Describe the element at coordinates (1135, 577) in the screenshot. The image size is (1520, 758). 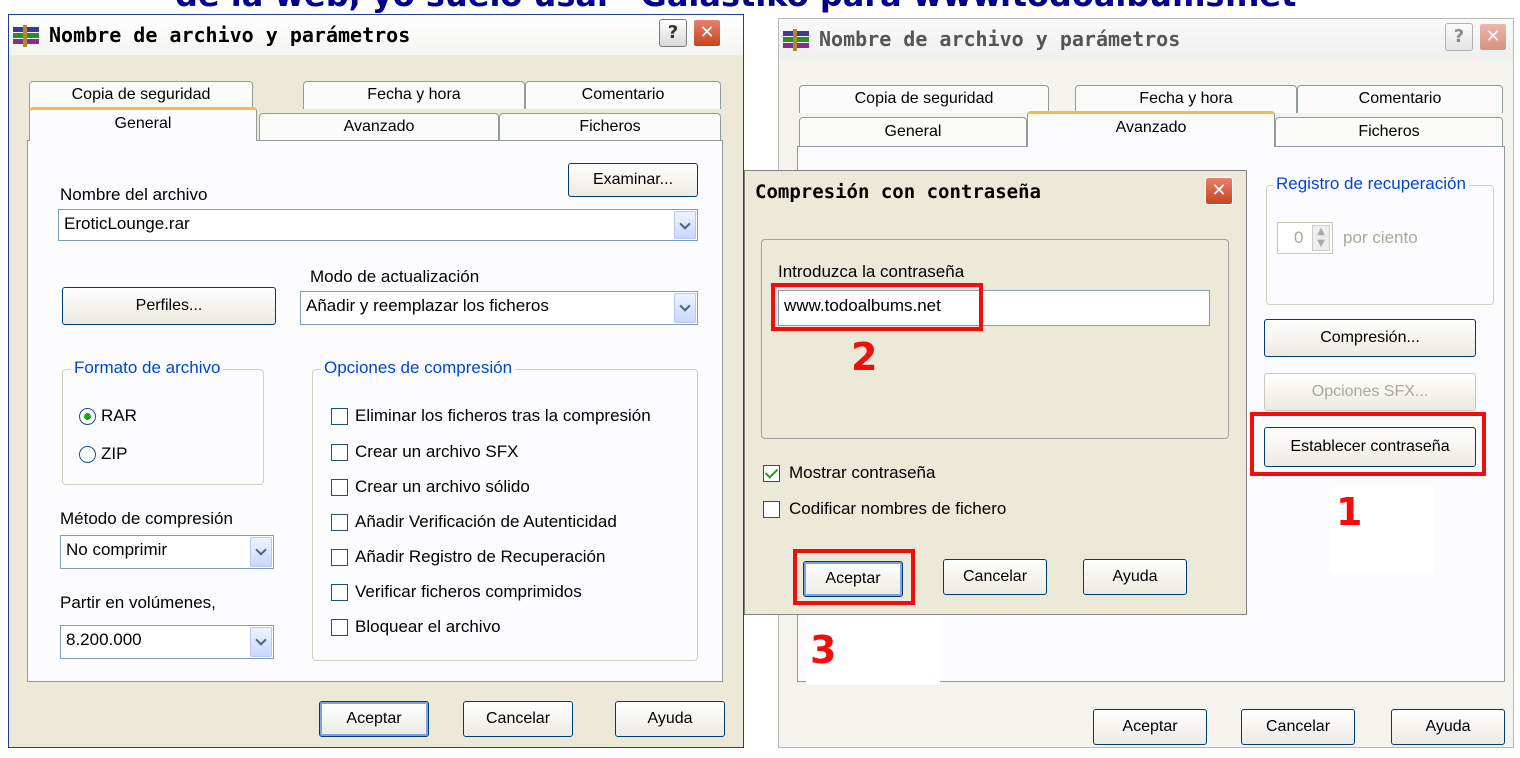
I see `dialog-help-button: Ayuda` at that location.